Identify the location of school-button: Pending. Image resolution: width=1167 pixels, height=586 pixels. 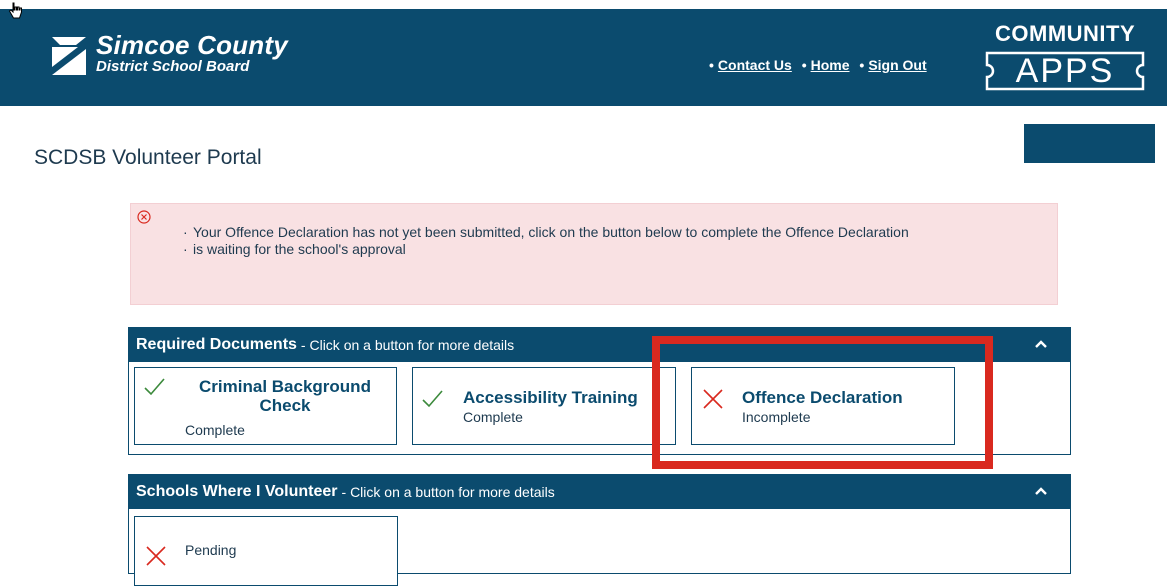
(266, 551).